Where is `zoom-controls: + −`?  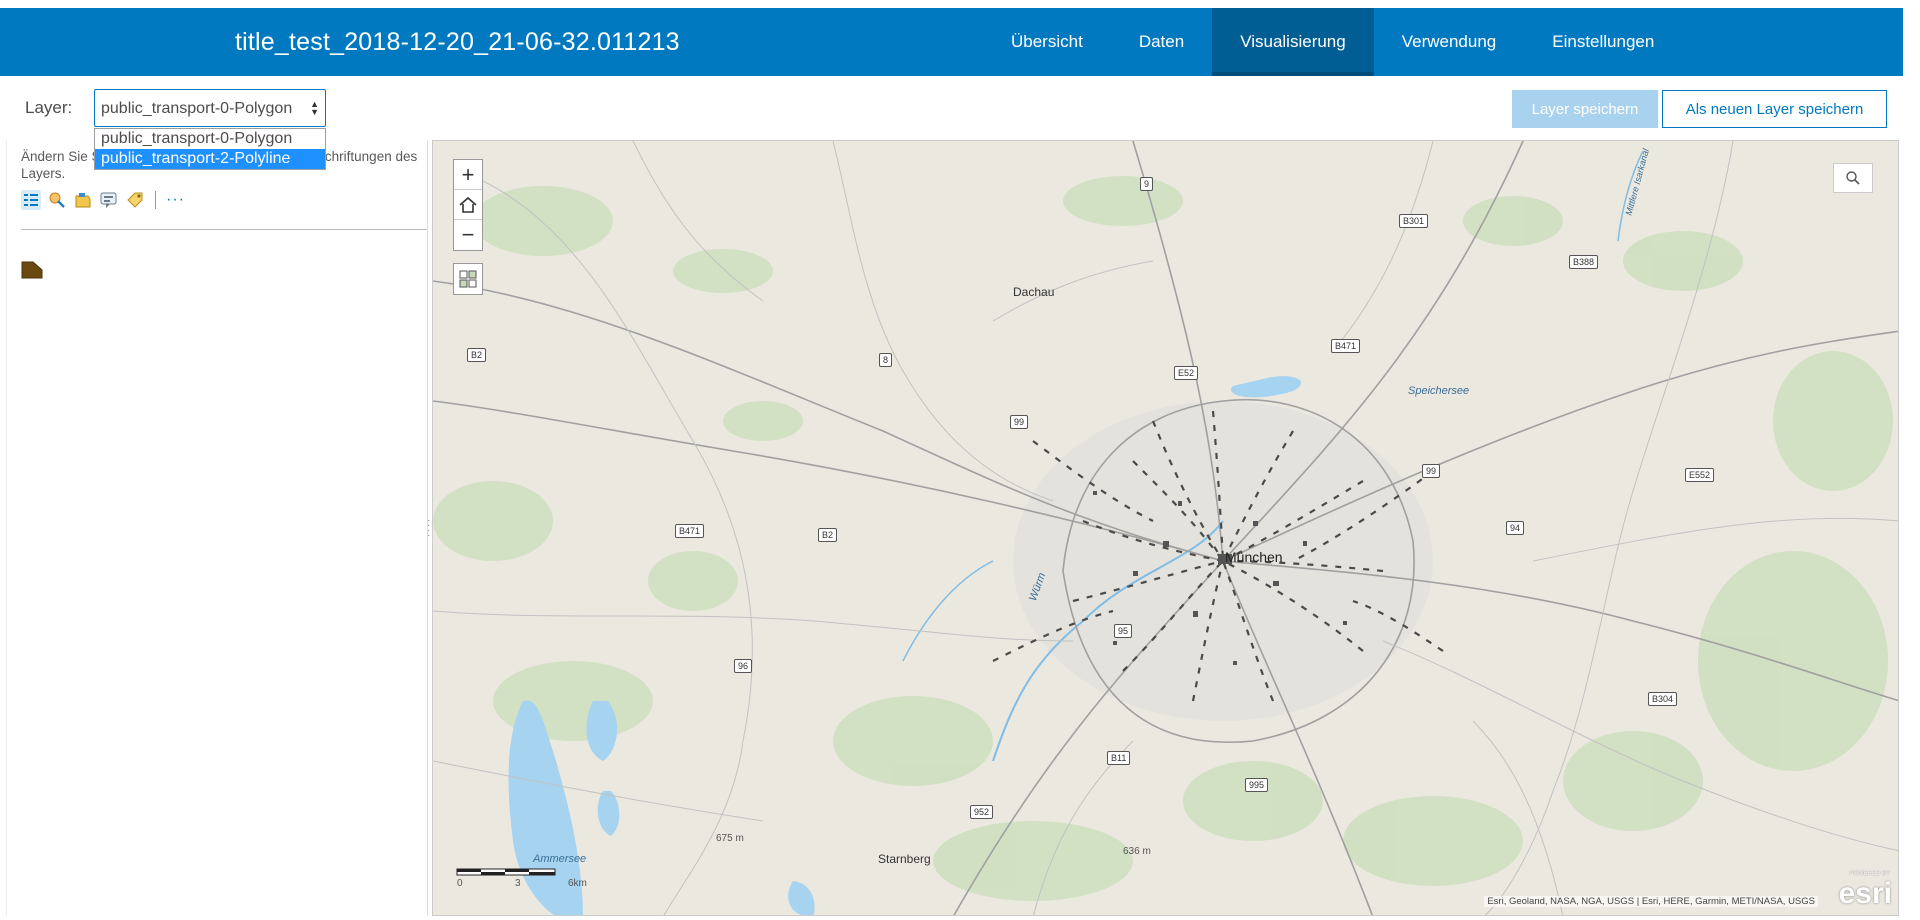
zoom-controls: + − is located at coordinates (468, 205).